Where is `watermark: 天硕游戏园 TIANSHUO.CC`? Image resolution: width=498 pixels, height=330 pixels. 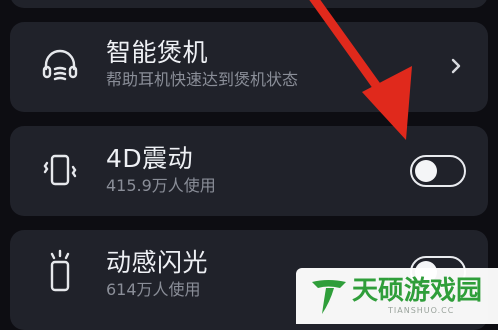
watermark: 天硕游戏园 TIANSHUO.CC is located at coordinates (397, 296).